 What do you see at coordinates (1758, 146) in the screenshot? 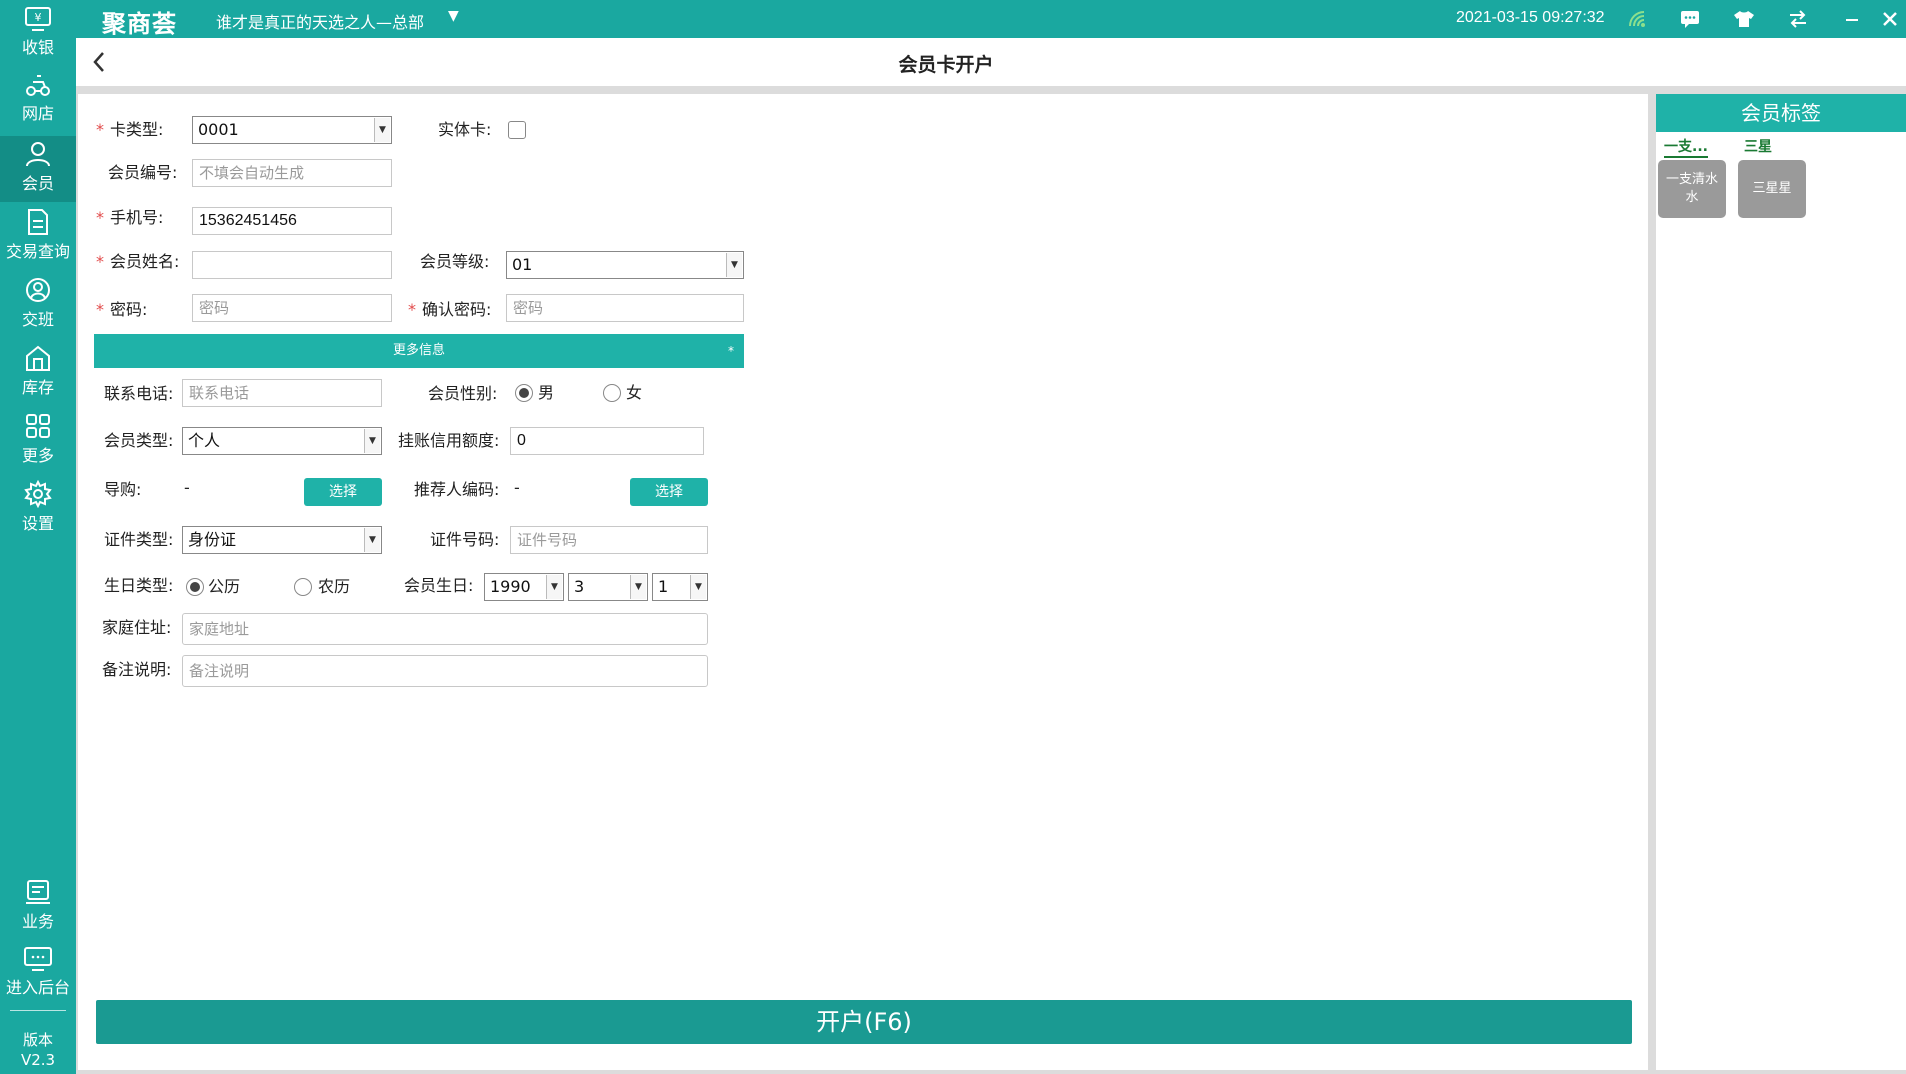
I see `tag-category-tab: 三星` at bounding box center [1758, 146].